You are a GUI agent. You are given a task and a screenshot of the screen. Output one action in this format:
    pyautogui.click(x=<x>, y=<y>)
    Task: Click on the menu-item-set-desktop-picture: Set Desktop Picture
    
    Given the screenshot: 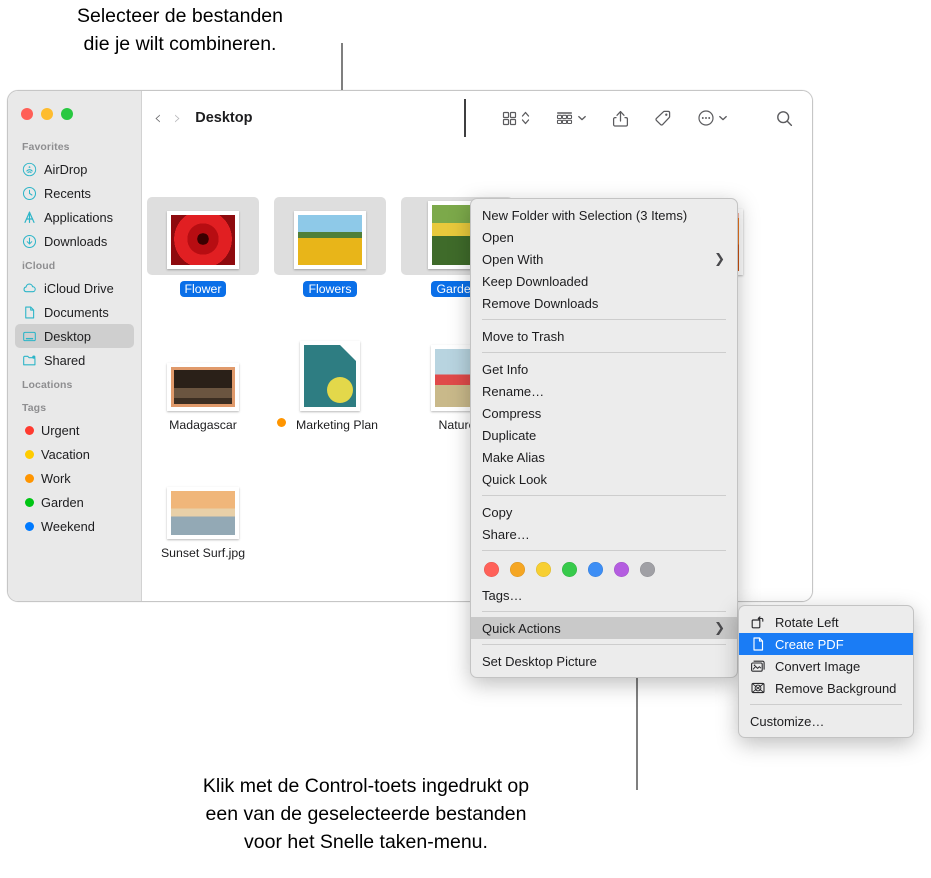 What is the action you would take?
    pyautogui.click(x=604, y=661)
    